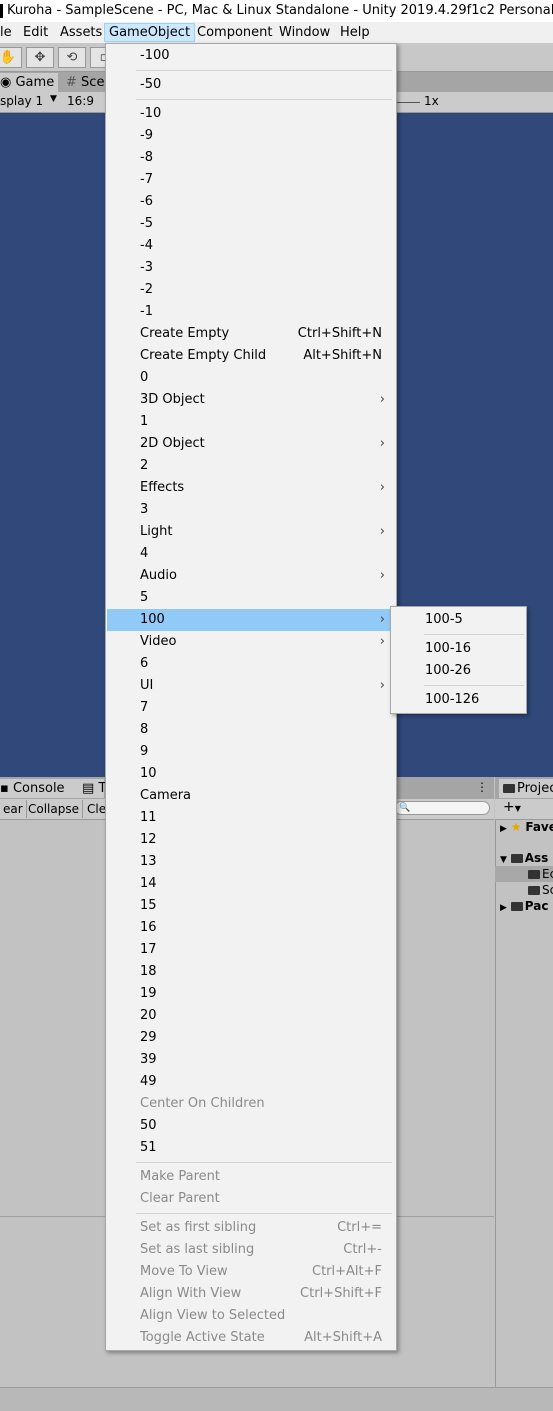 This screenshot has width=553, height=1411. What do you see at coordinates (251, 1148) in the screenshot?
I see `menu-item-51: 51` at bounding box center [251, 1148].